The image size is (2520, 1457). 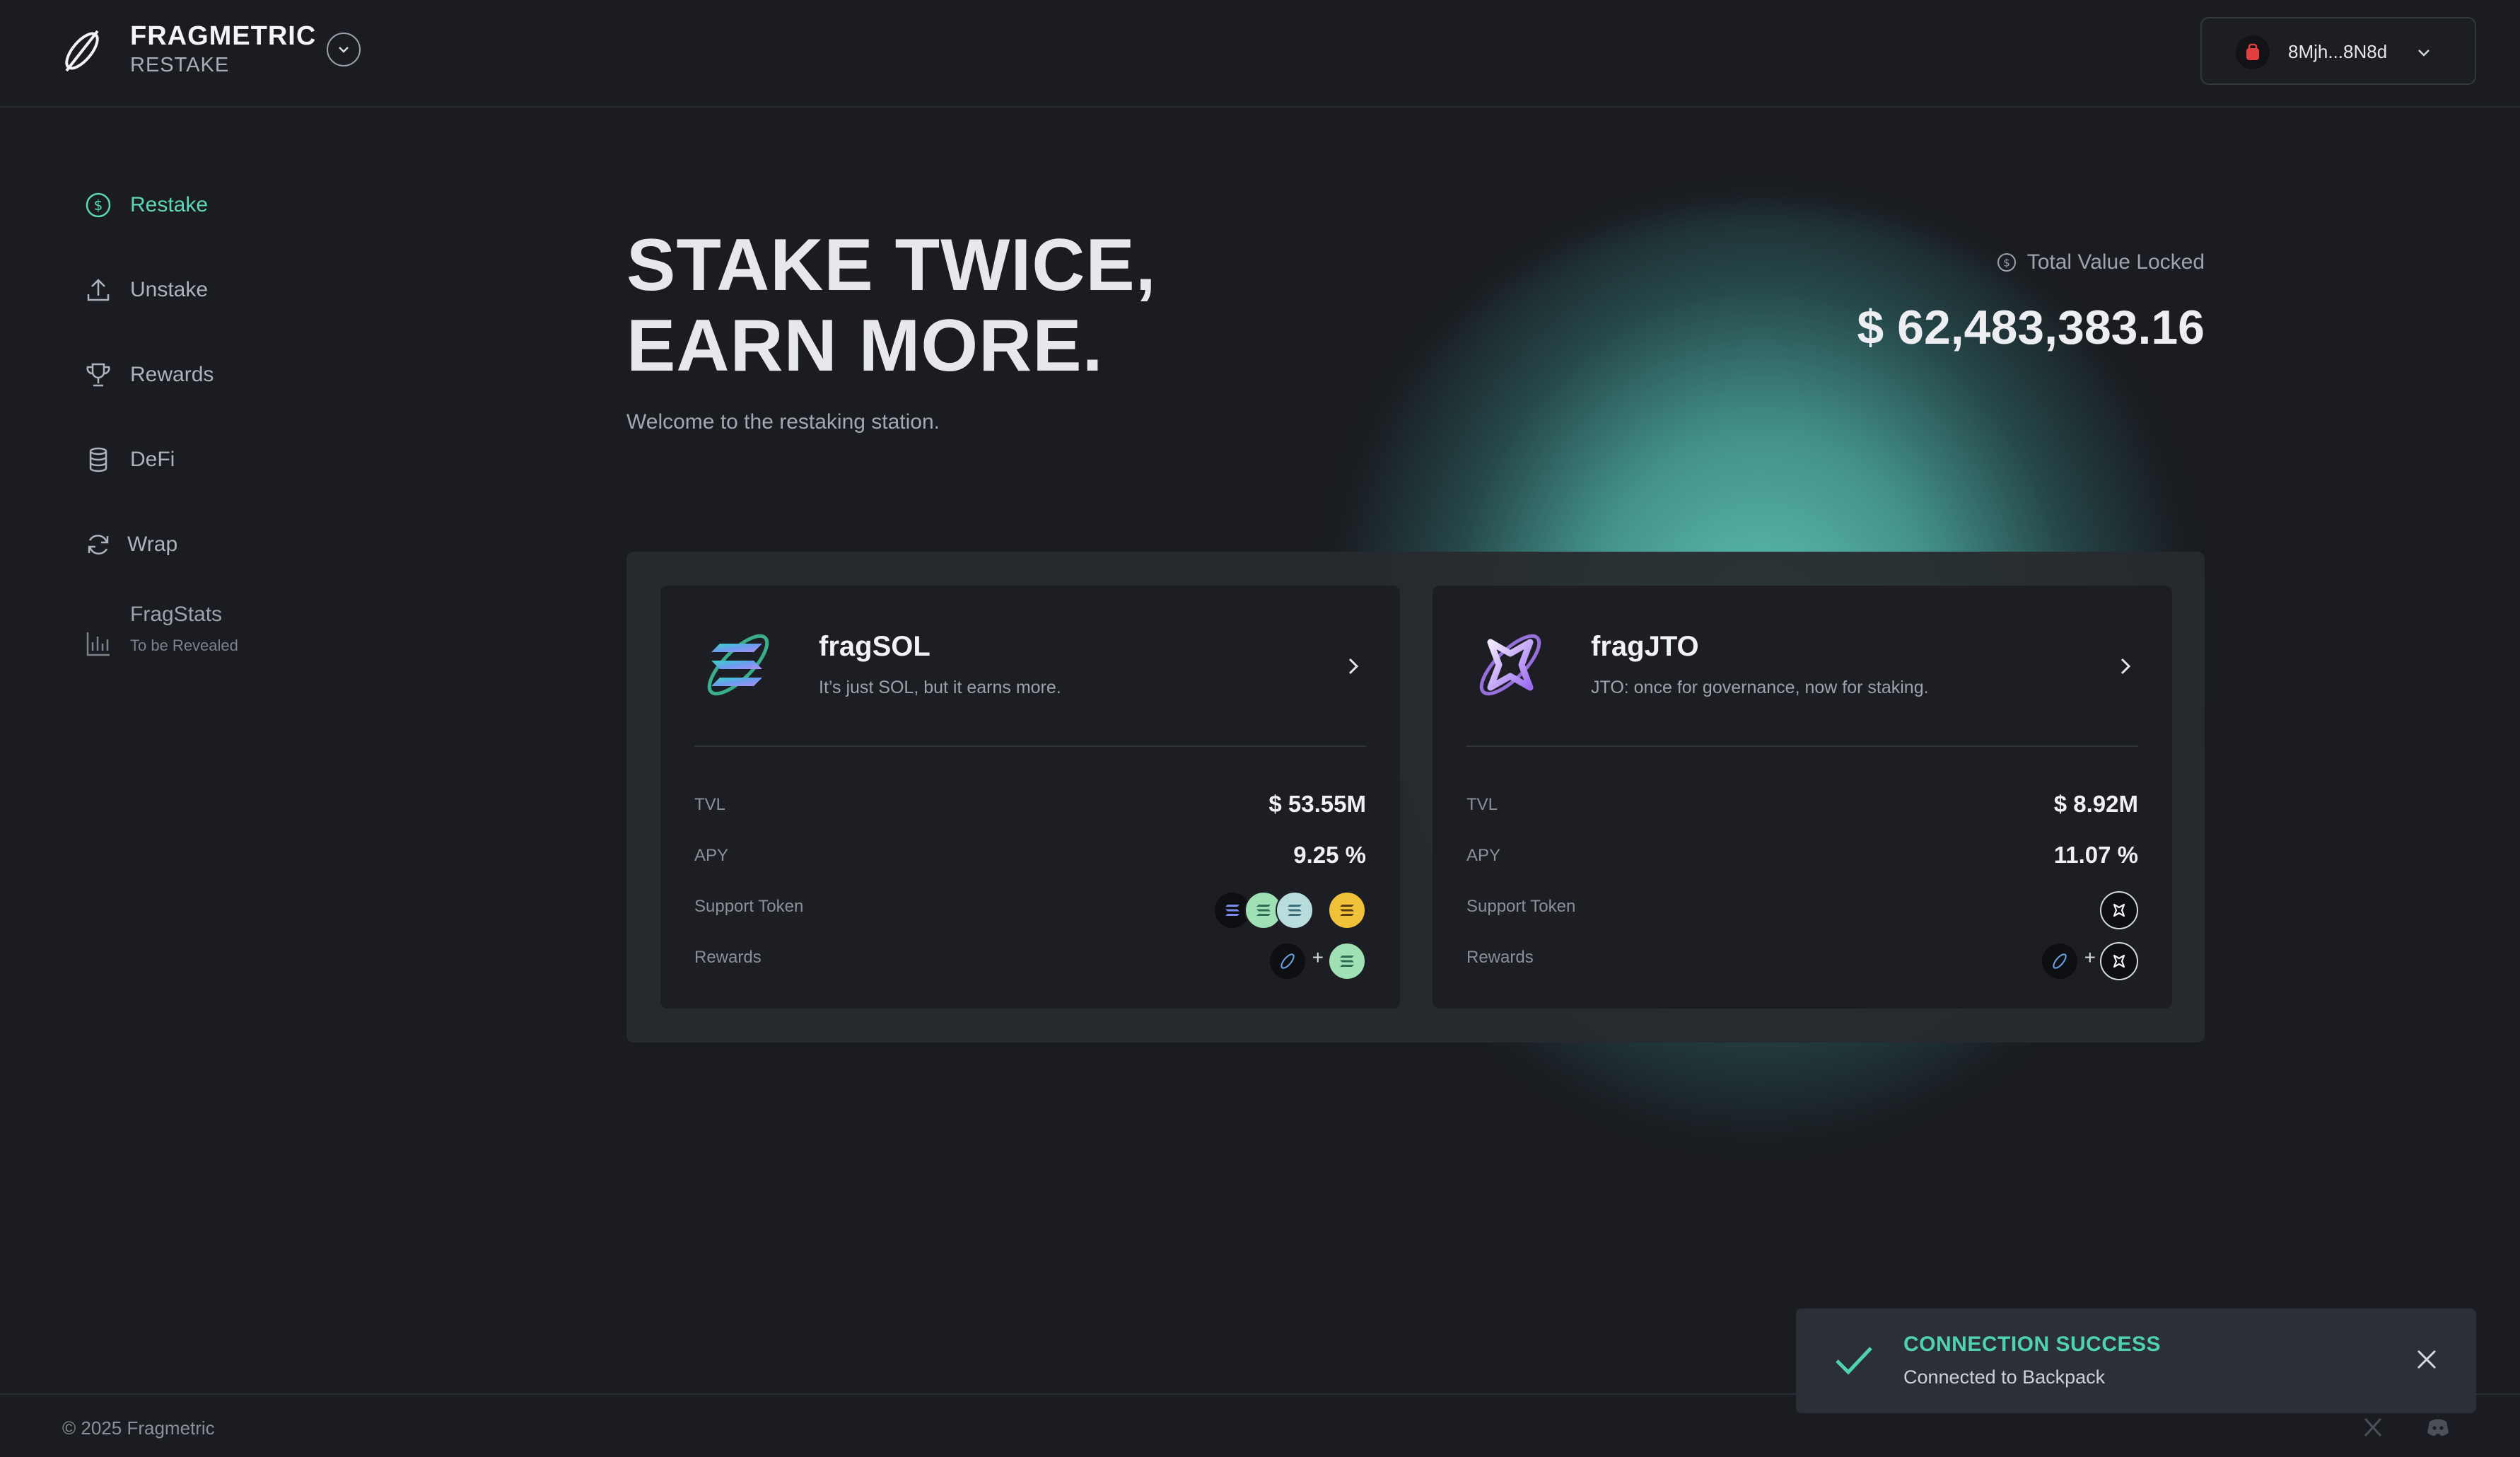 What do you see at coordinates (1645, 646) in the screenshot?
I see `card-title: fragJTO` at bounding box center [1645, 646].